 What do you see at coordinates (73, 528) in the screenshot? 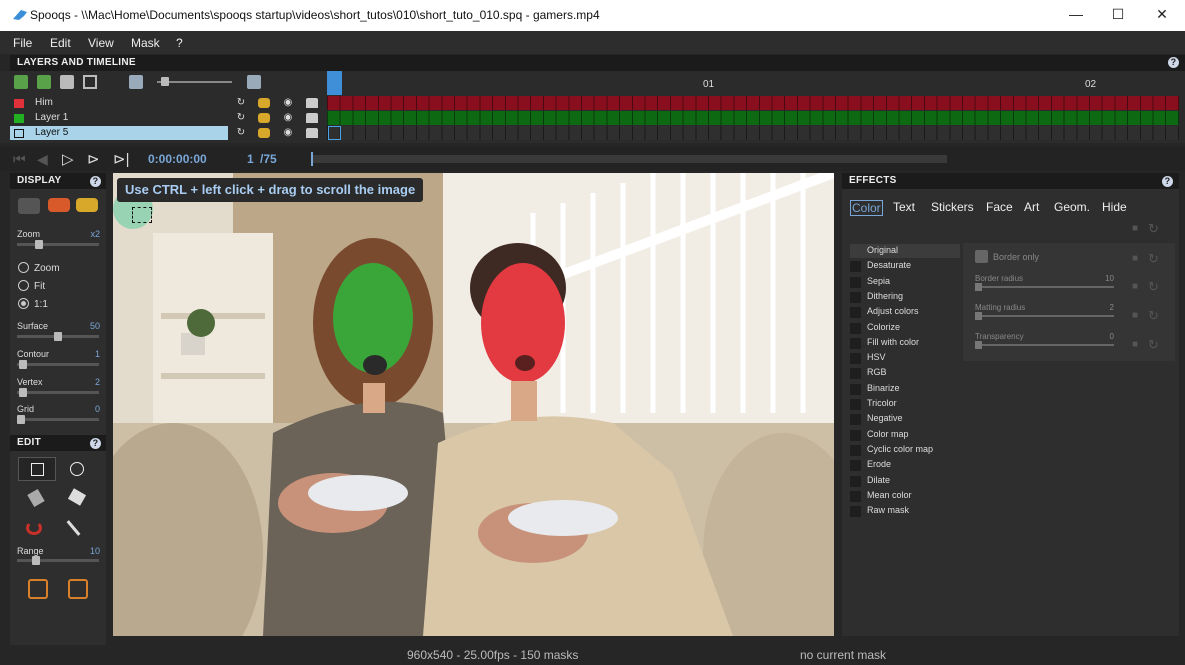
I see `magic-wand-icon` at bounding box center [73, 528].